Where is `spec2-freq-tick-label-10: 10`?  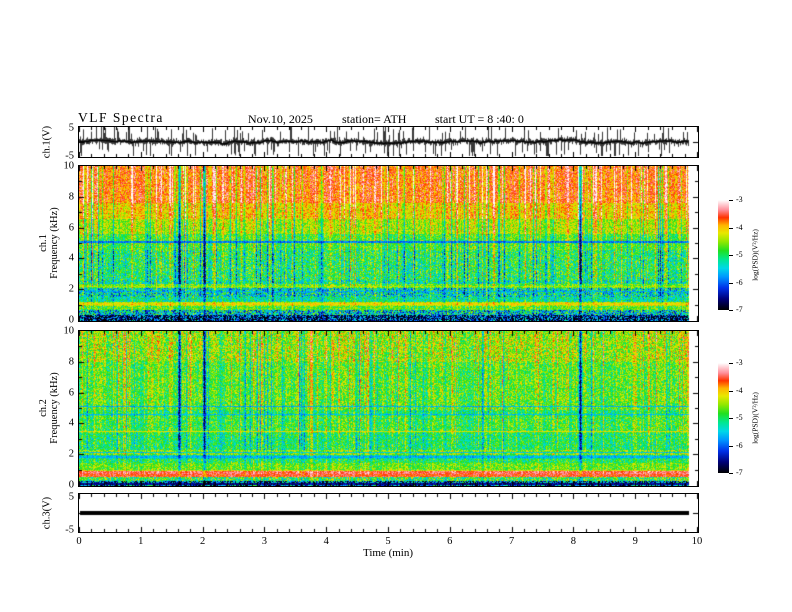 spec2-freq-tick-label-10: 10 is located at coordinates (69, 331).